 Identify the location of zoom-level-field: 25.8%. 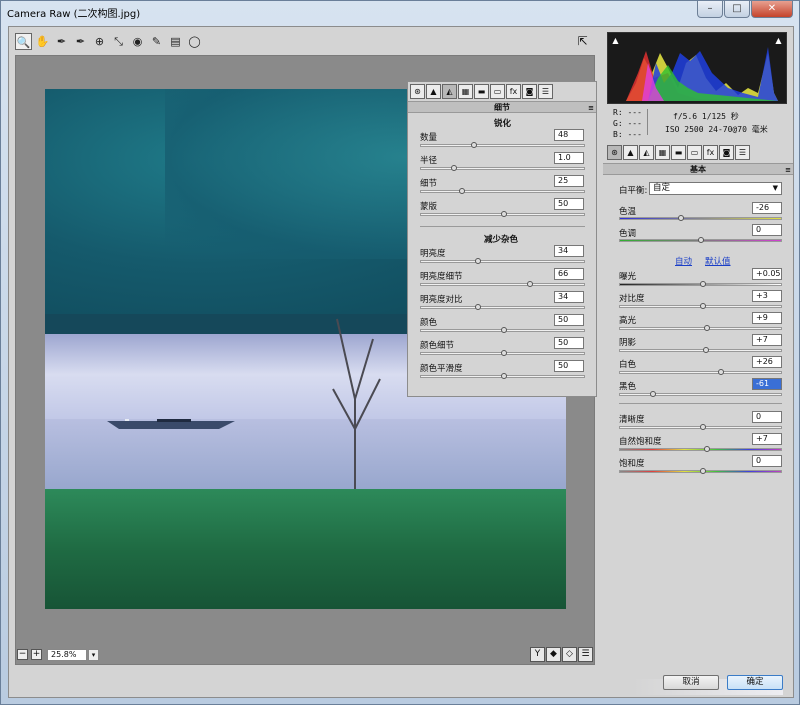
(67, 655).